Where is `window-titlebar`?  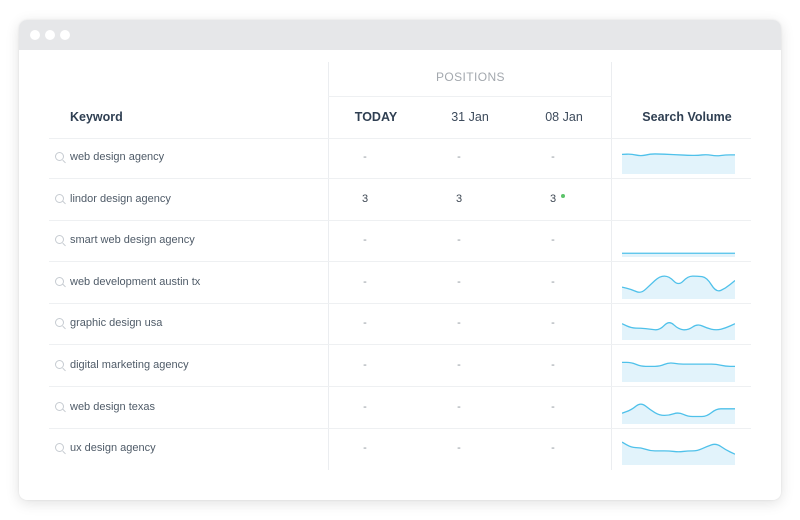
window-titlebar is located at coordinates (400, 35).